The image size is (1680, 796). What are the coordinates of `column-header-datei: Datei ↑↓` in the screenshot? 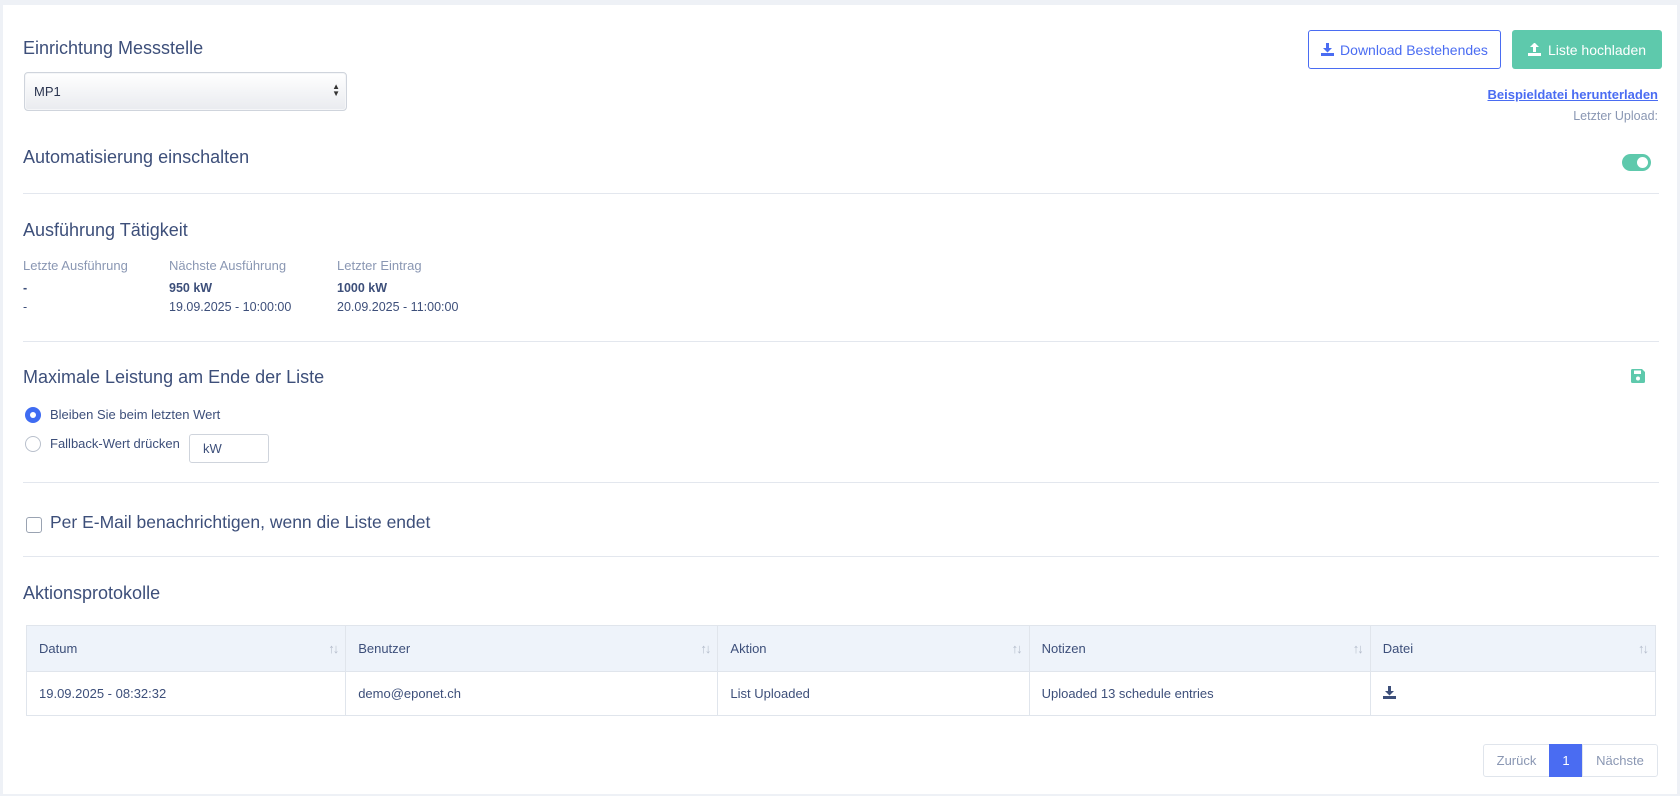 It's located at (1513, 648).